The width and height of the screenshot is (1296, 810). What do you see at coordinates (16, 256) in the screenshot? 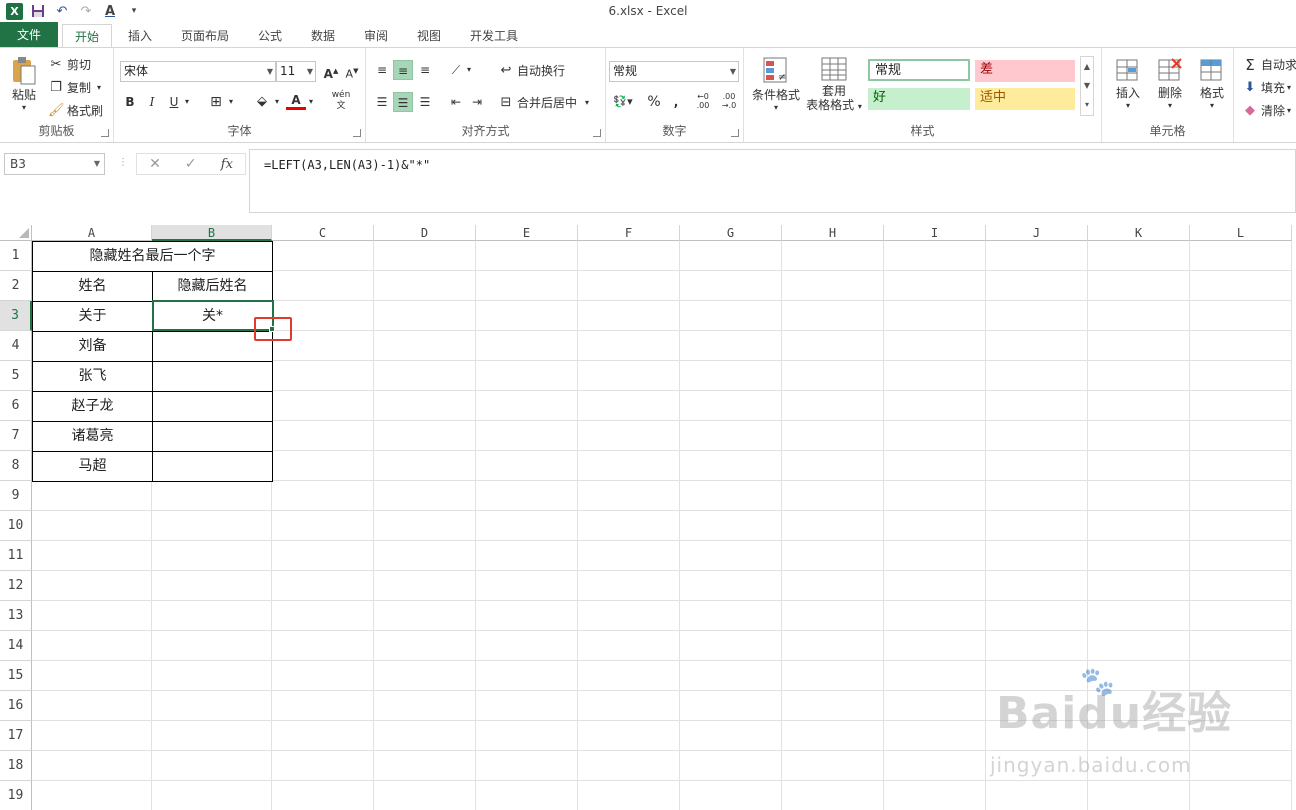
I see `row-header: 1` at bounding box center [16, 256].